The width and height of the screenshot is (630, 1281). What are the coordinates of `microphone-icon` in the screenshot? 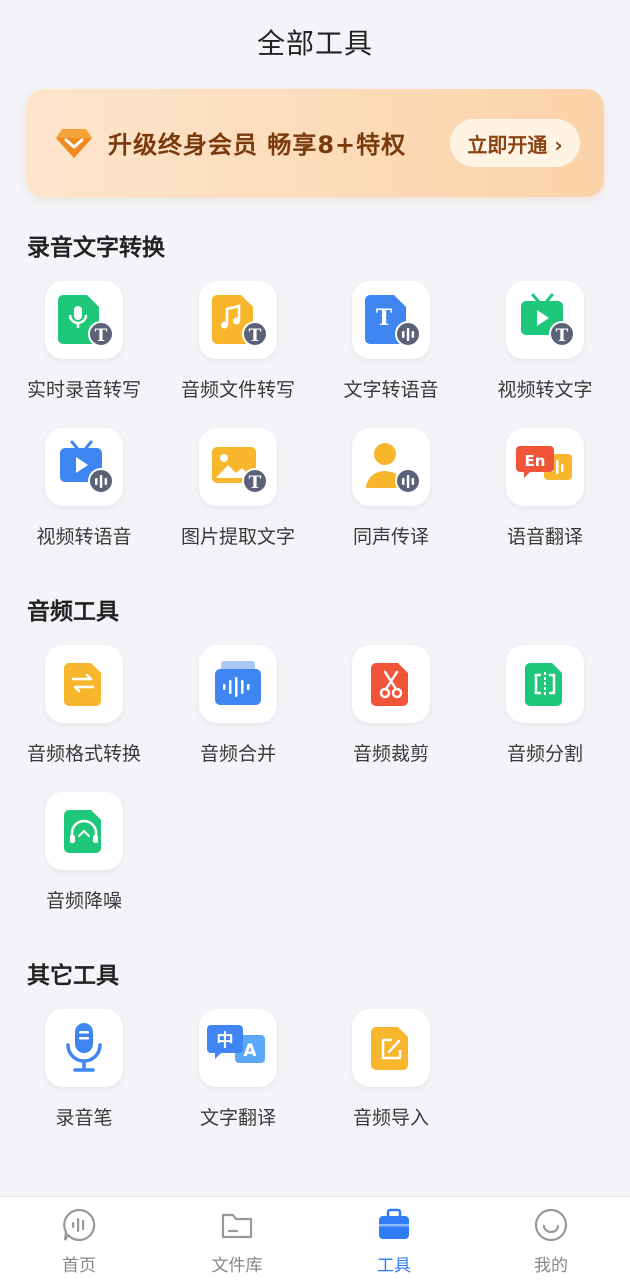 It's located at (84, 1047).